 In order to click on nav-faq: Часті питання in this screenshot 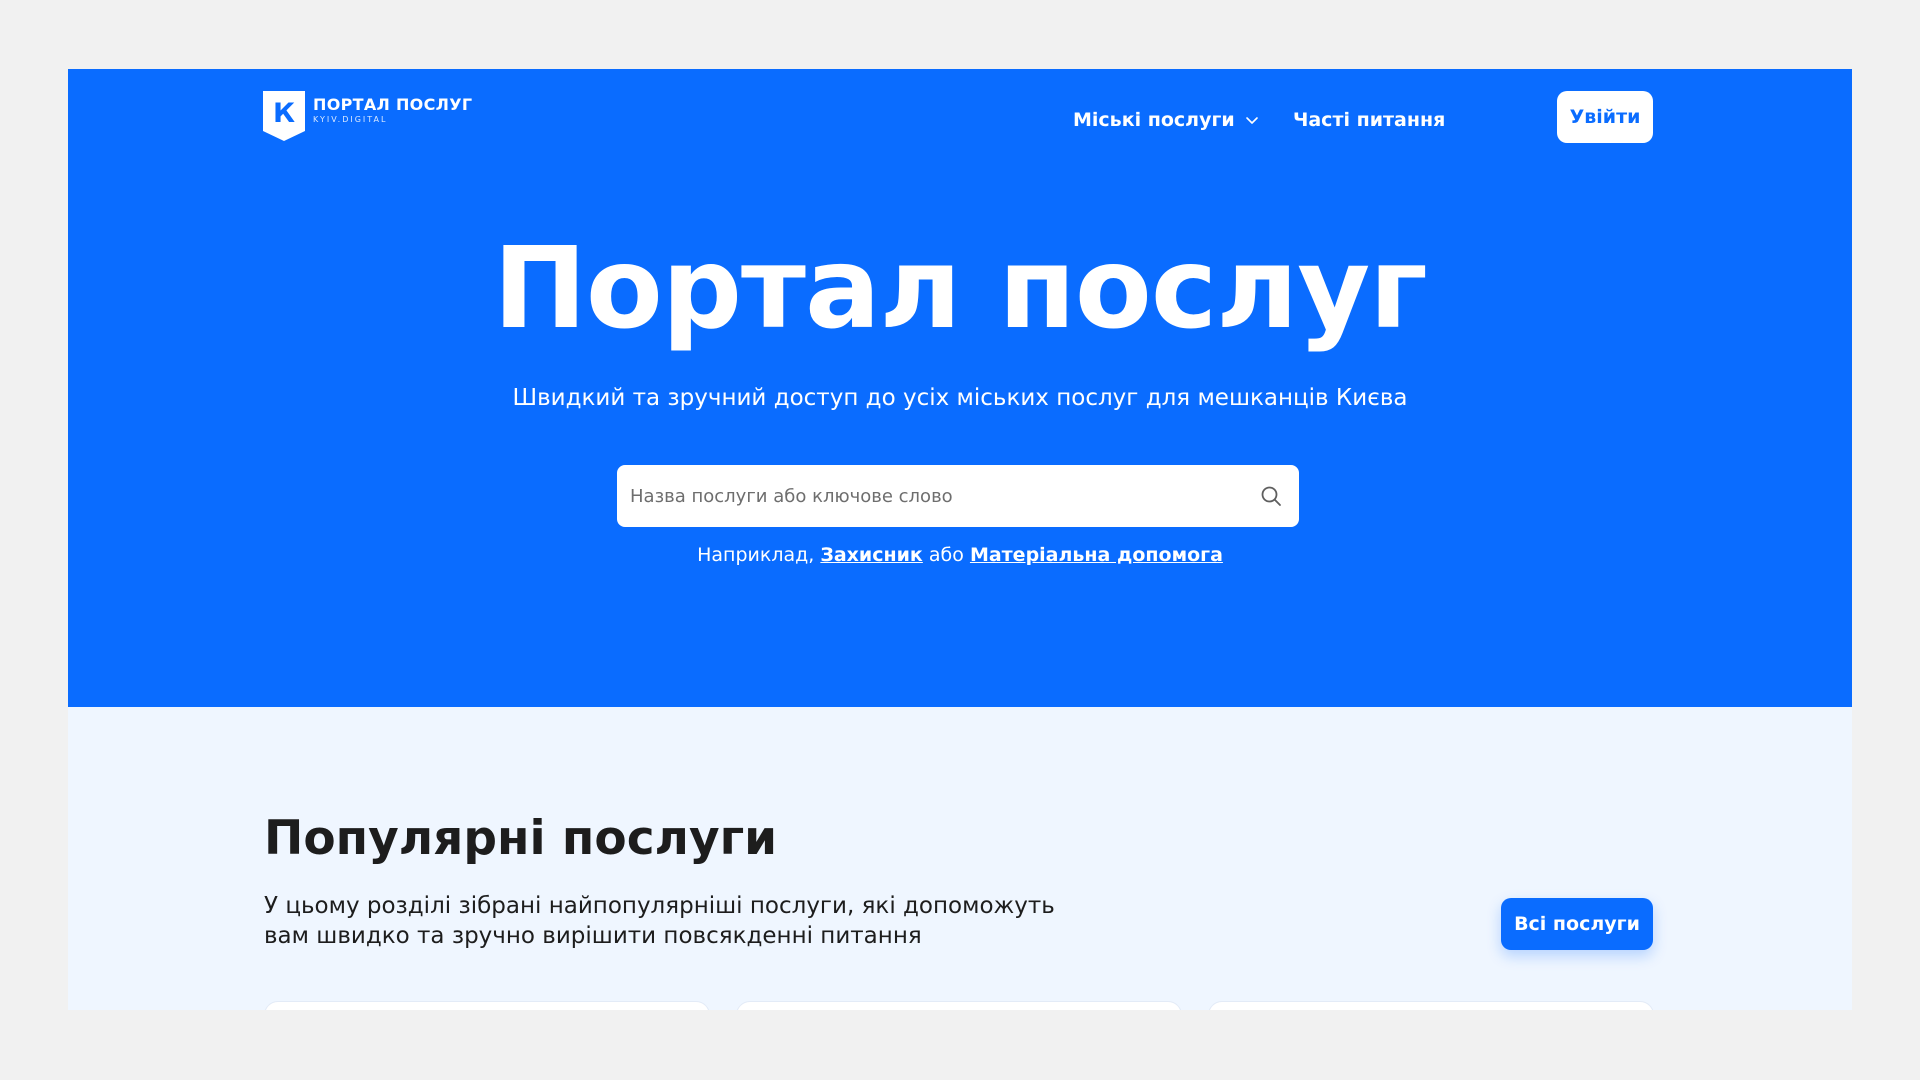, I will do `click(1369, 120)`.